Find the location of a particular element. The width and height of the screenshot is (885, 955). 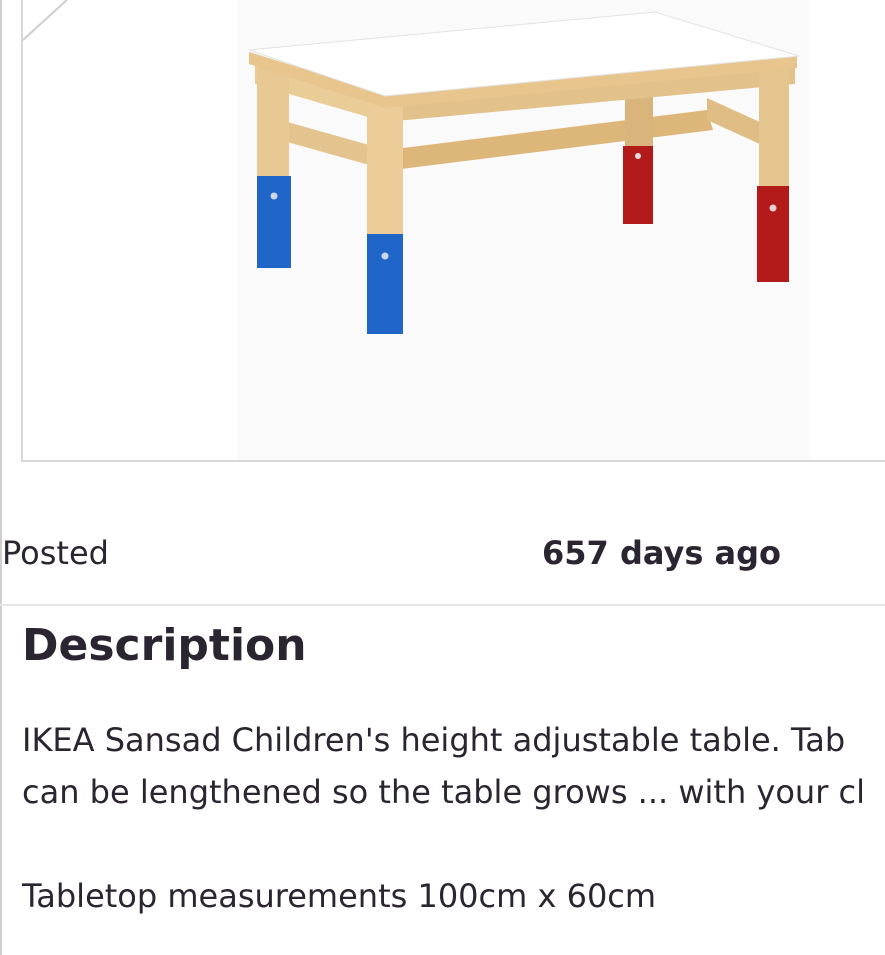

table-front-left-leg is located at coordinates (385, 169).